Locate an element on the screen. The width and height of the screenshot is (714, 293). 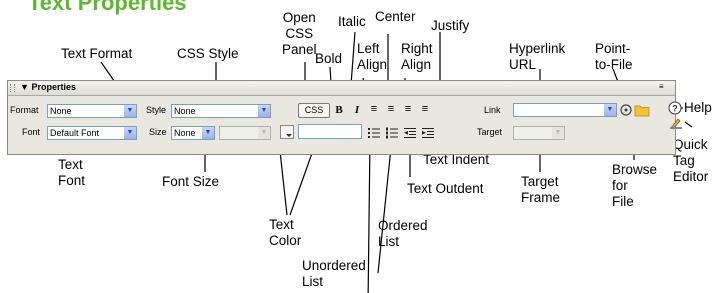
bullet-list-icon is located at coordinates (374, 133).